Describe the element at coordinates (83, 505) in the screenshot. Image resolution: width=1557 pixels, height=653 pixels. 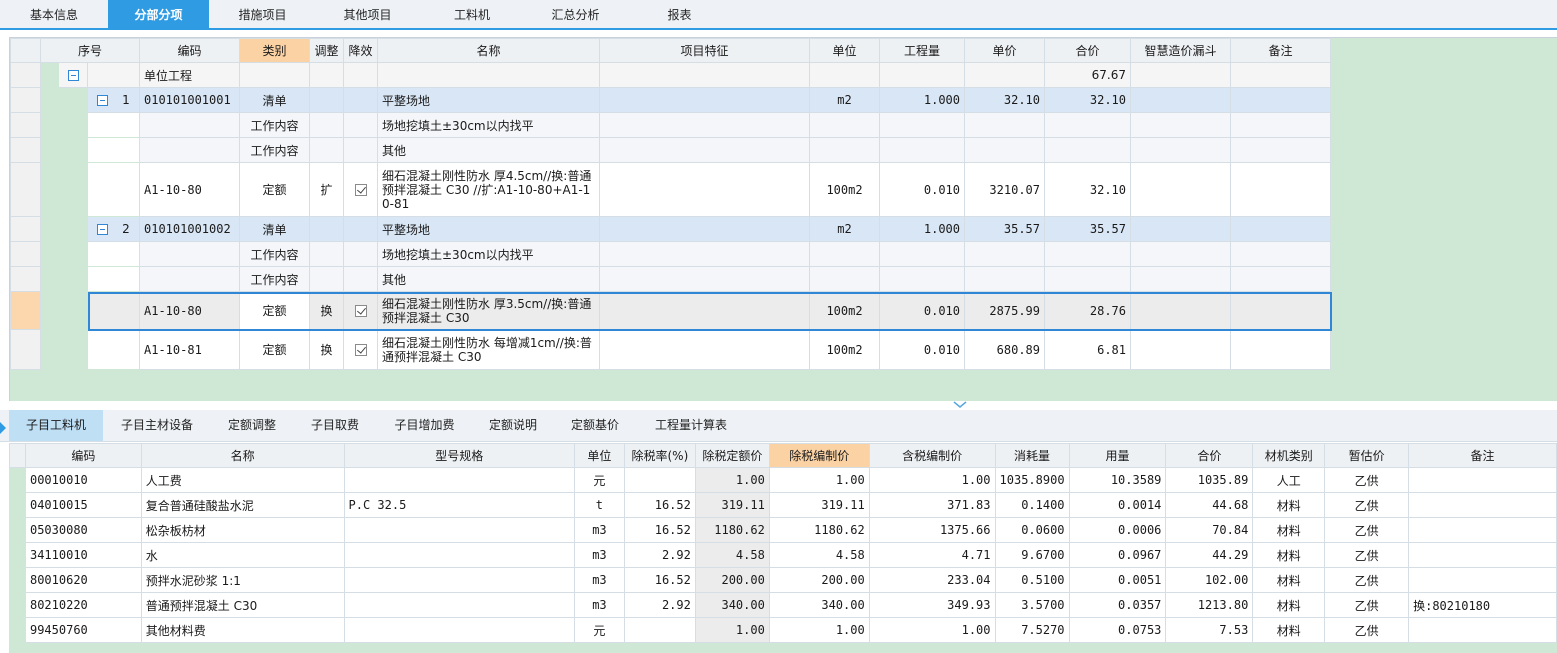
I see `cell-code: 04010015` at that location.